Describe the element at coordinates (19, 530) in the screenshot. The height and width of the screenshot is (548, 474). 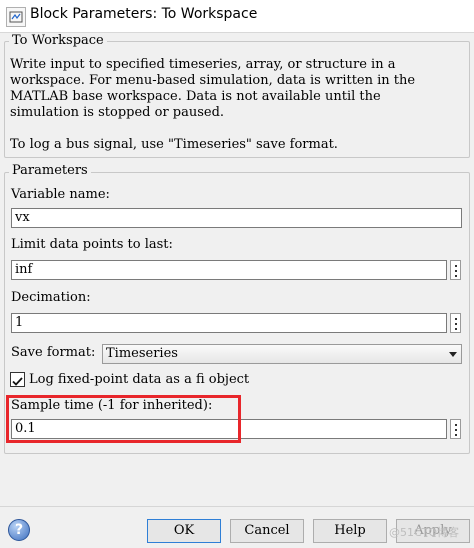
I see `help-question-icon: ?` at that location.